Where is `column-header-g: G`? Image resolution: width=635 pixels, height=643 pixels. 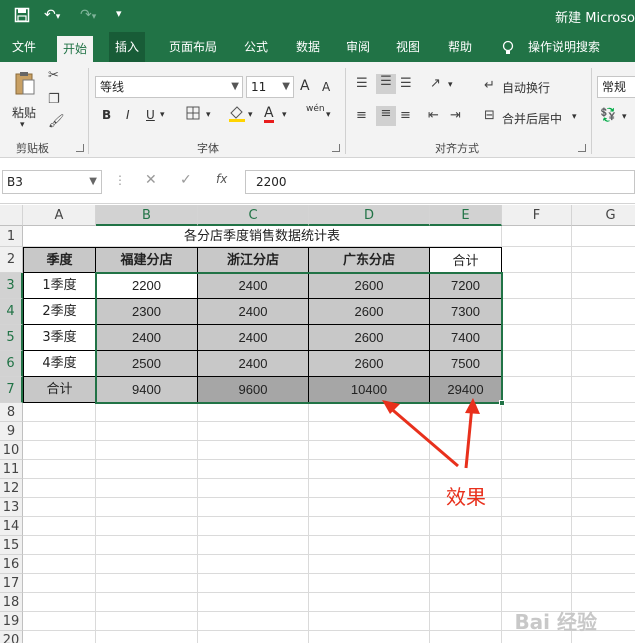
column-header-g: G is located at coordinates (603, 215).